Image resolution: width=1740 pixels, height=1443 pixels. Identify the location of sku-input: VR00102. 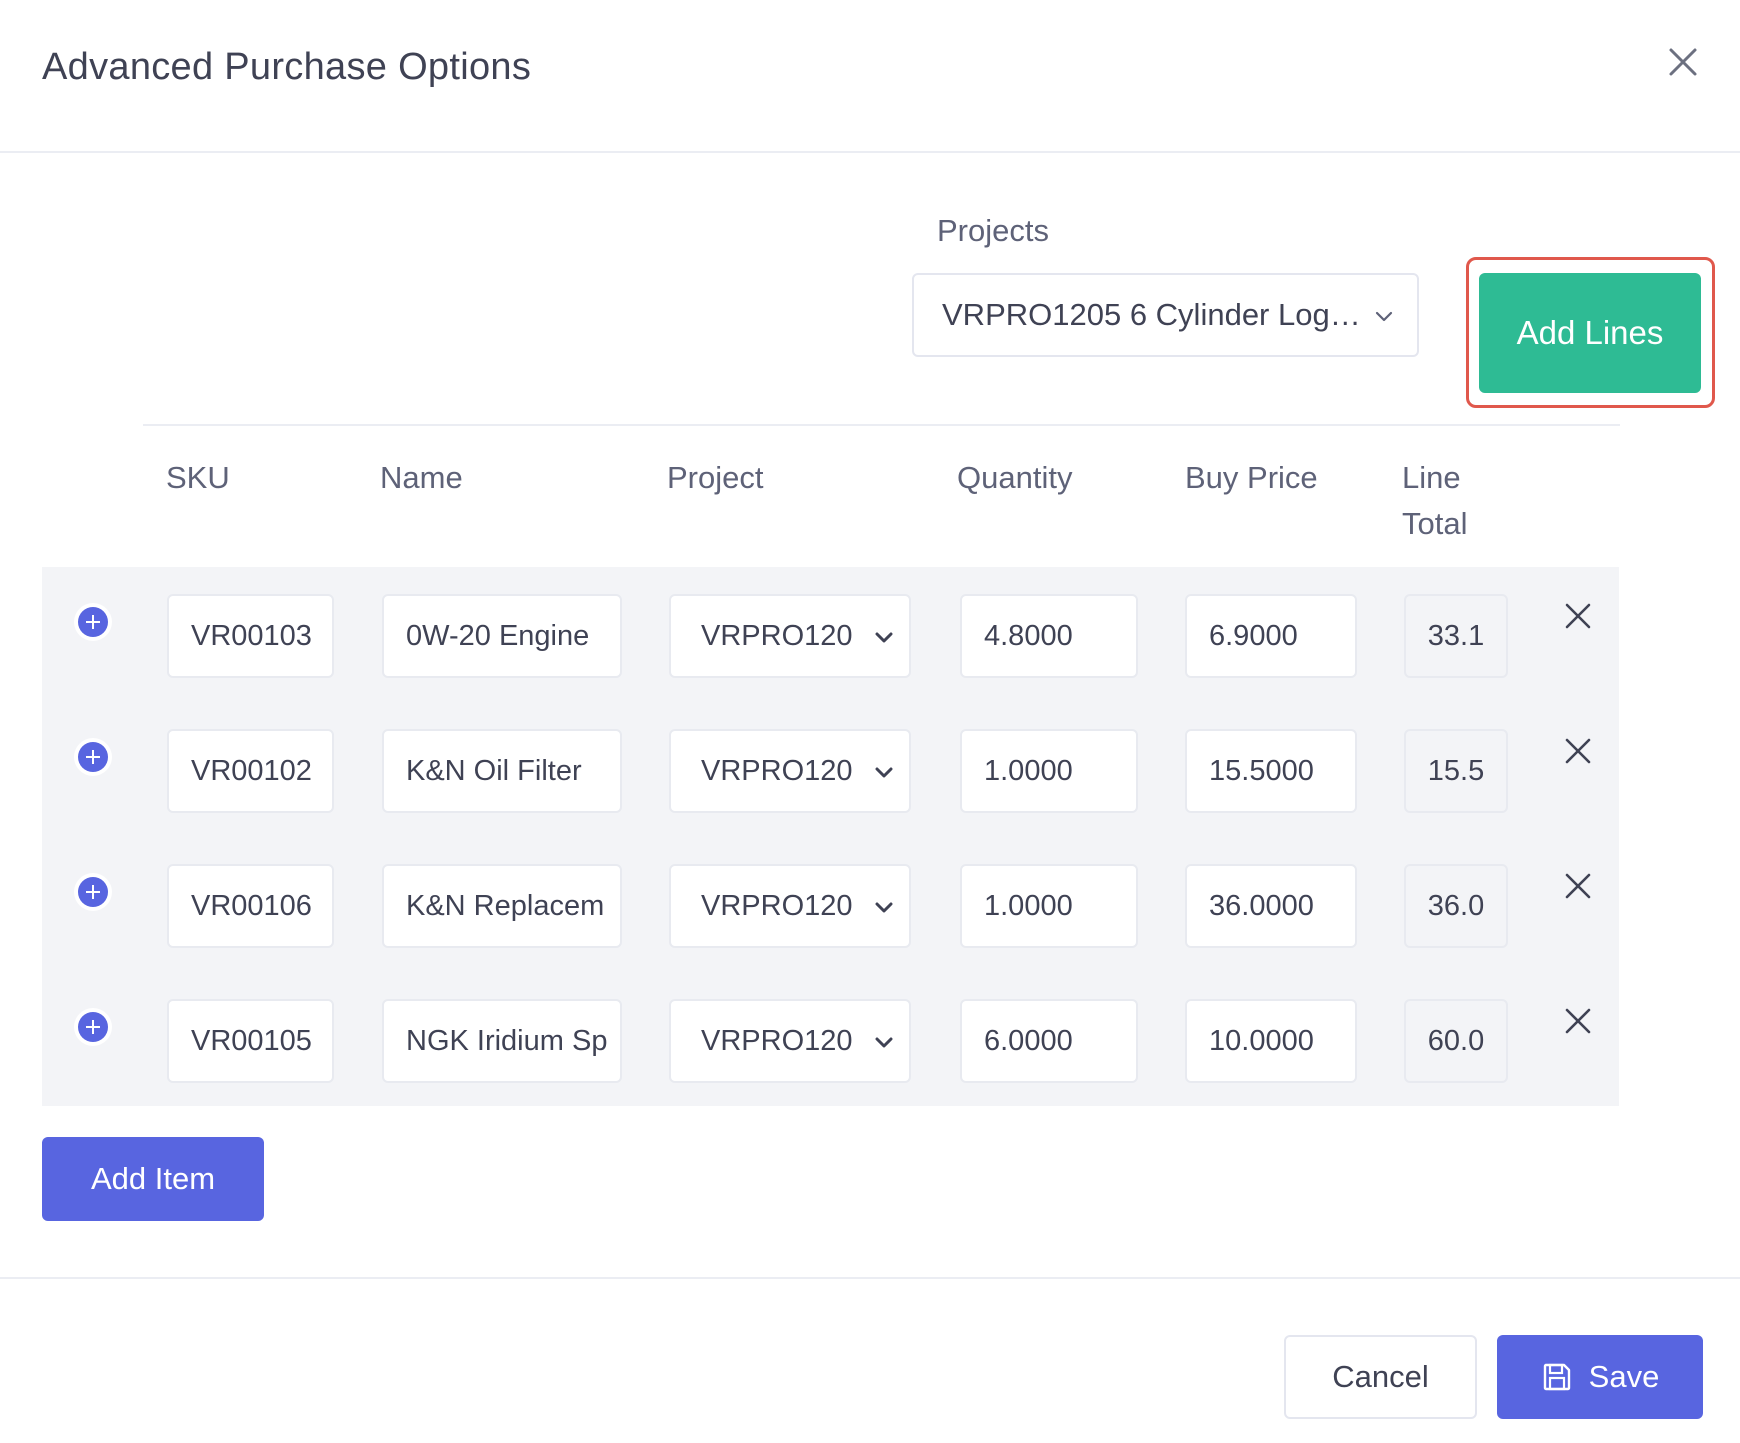
(250, 771).